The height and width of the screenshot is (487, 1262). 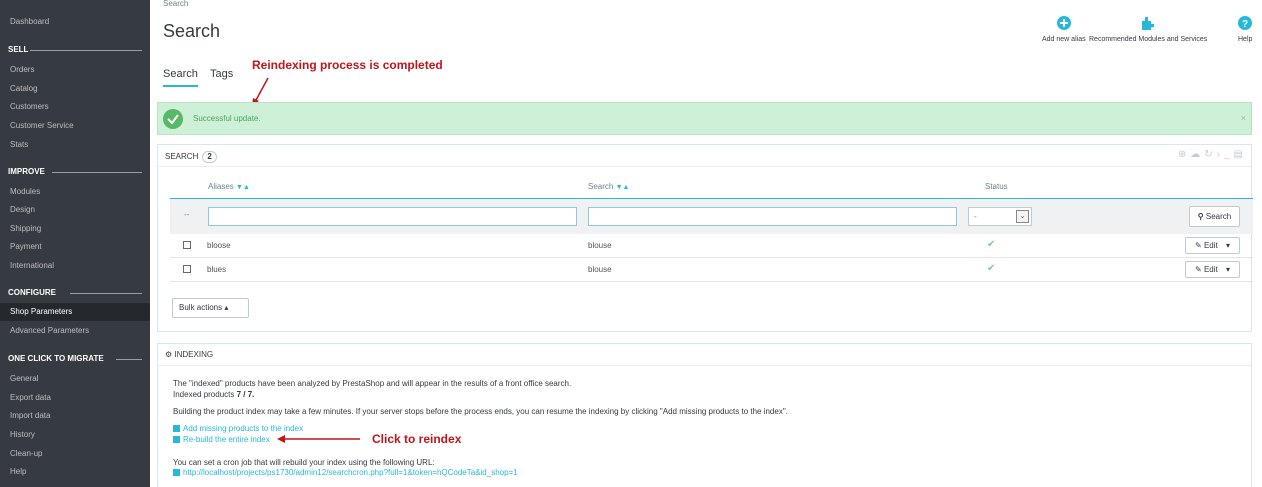 What do you see at coordinates (1063, 23) in the screenshot?
I see `plus-circle-icon` at bounding box center [1063, 23].